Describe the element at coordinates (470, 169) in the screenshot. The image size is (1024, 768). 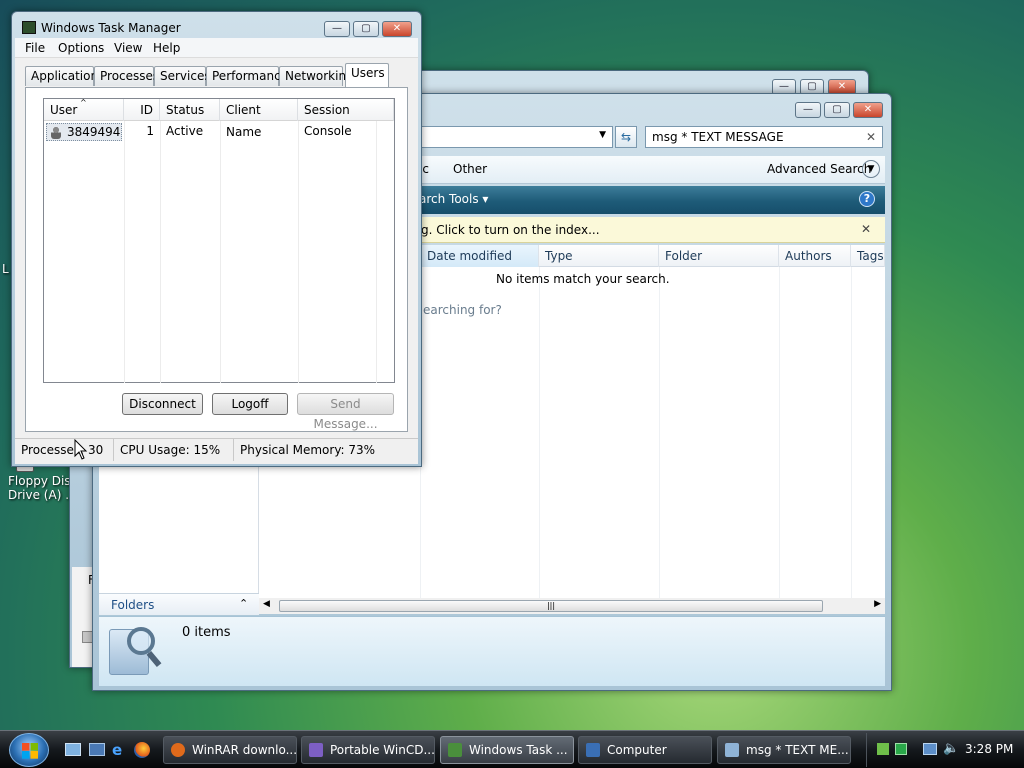
I see `search-filter-other: Other` at that location.